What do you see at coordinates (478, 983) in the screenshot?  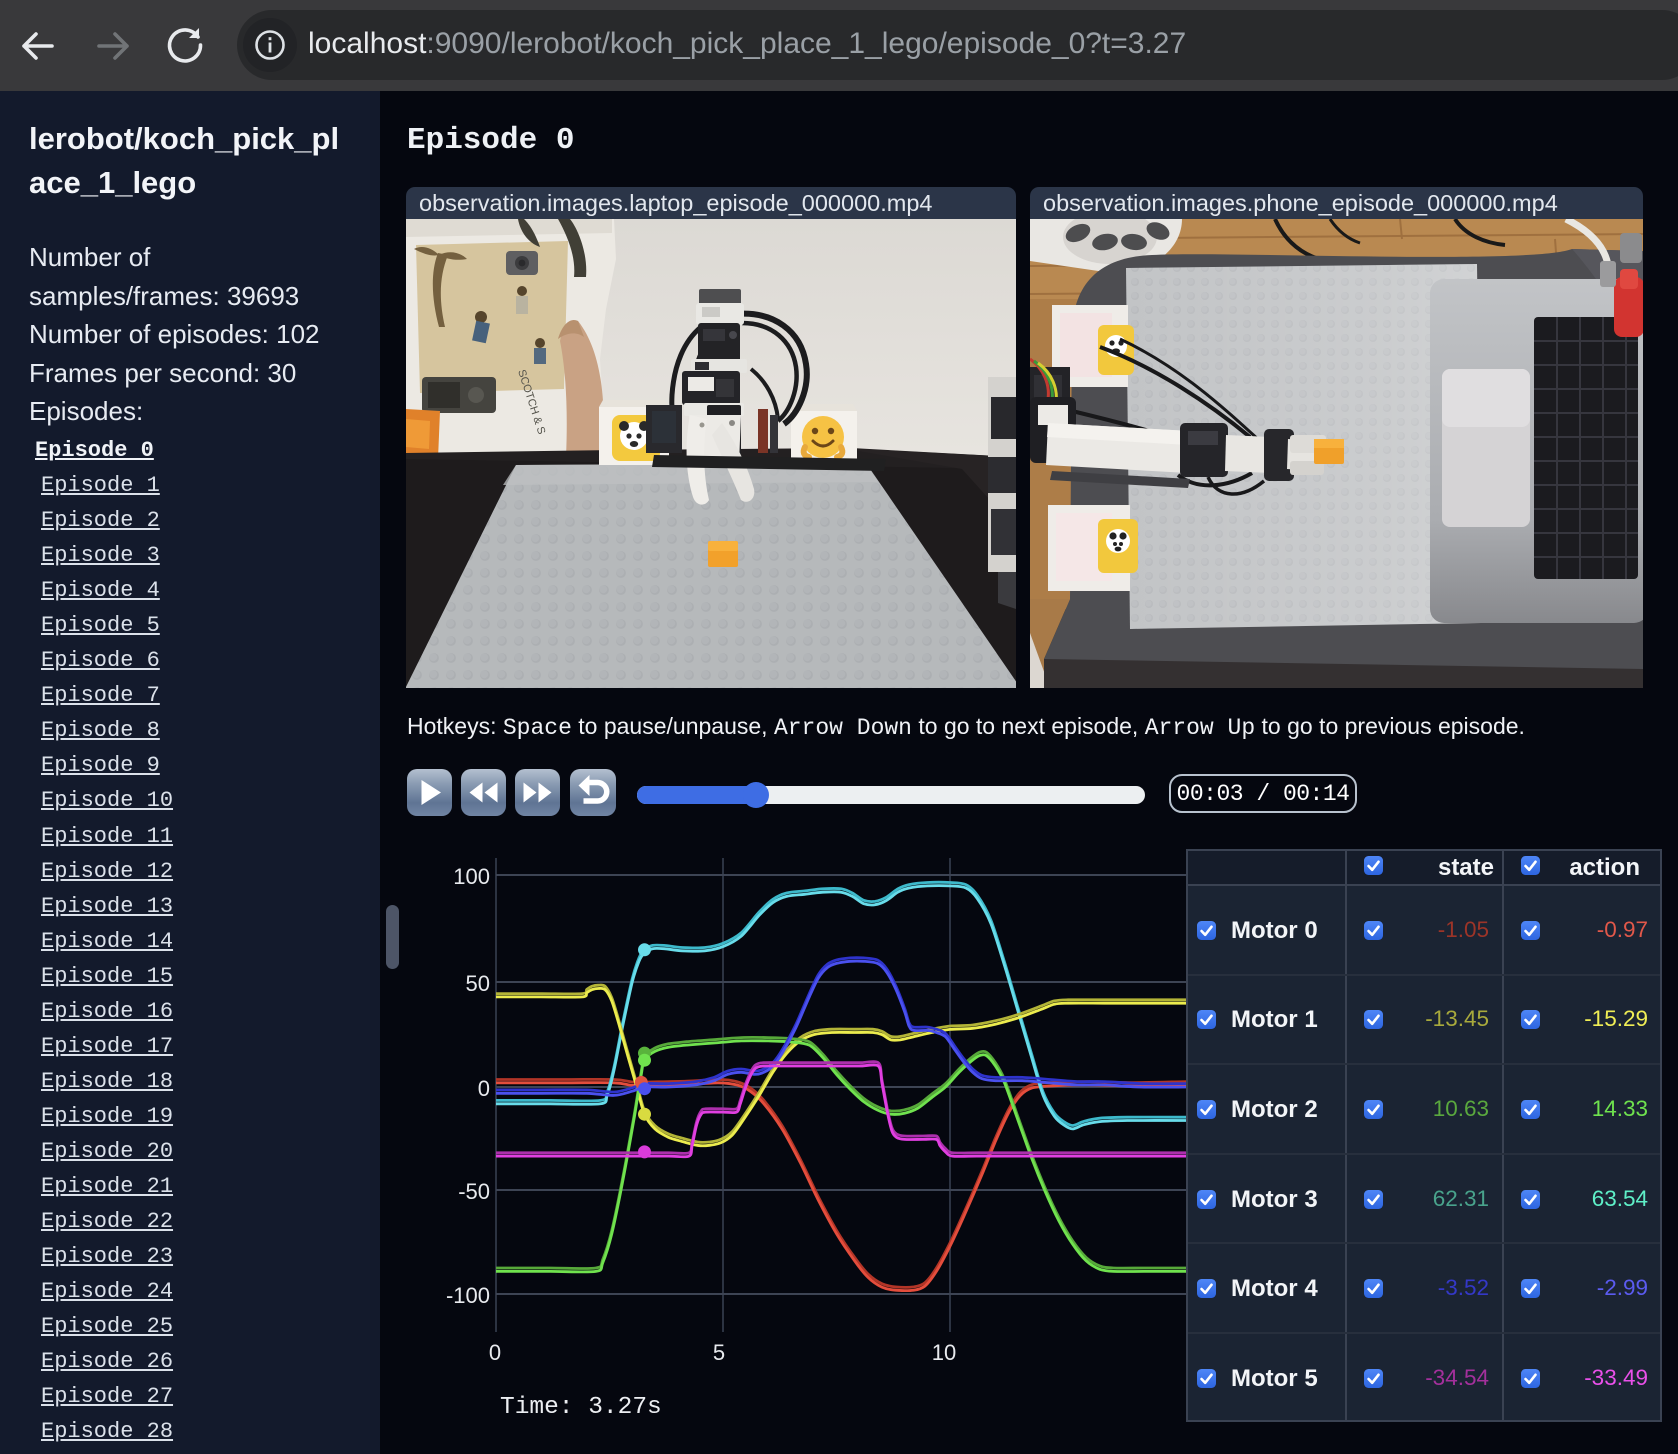 I see `svg-text: 50` at bounding box center [478, 983].